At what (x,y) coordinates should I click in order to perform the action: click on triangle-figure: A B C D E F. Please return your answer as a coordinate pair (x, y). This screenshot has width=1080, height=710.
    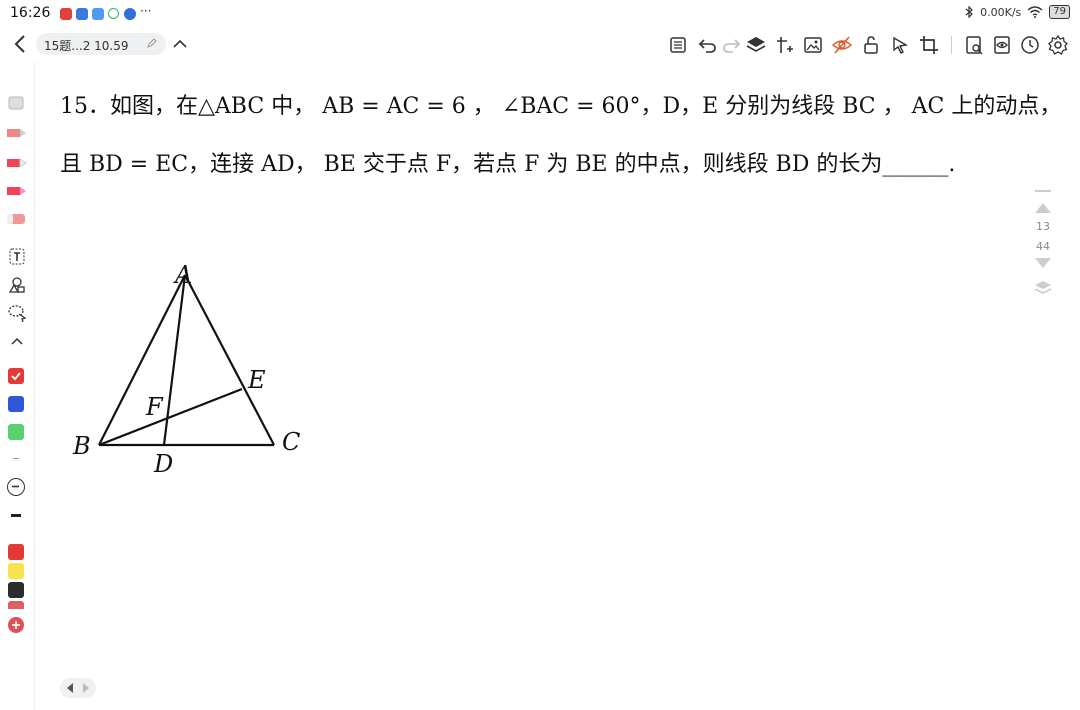
    Looking at the image, I should click on (186, 369).